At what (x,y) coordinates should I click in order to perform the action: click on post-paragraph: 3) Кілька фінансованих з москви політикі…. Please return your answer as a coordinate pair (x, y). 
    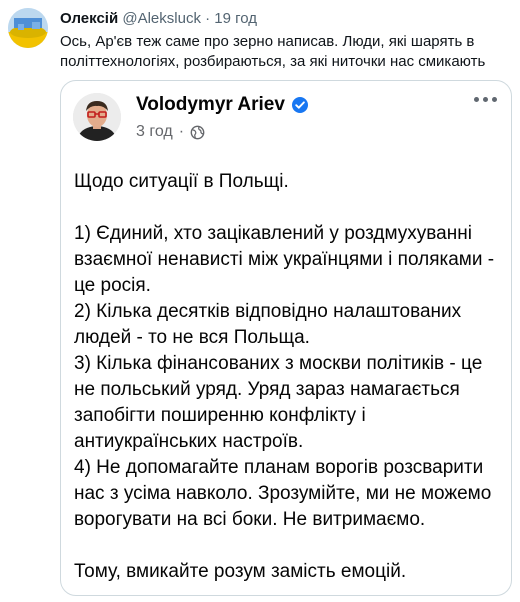
    Looking at the image, I should click on (278, 402).